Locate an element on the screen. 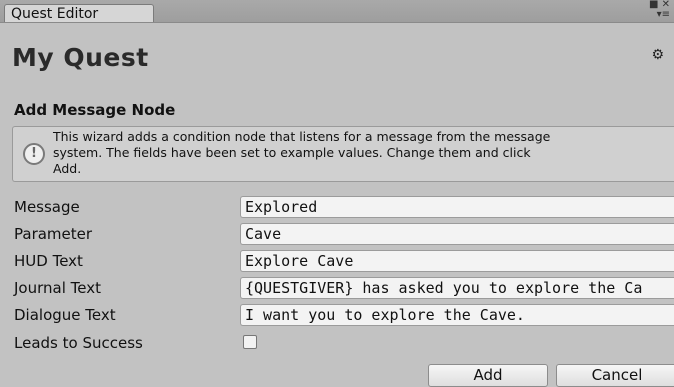 Image resolution: width=674 pixels, height=387 pixels. parameter-label: Parameter is located at coordinates (53, 234).